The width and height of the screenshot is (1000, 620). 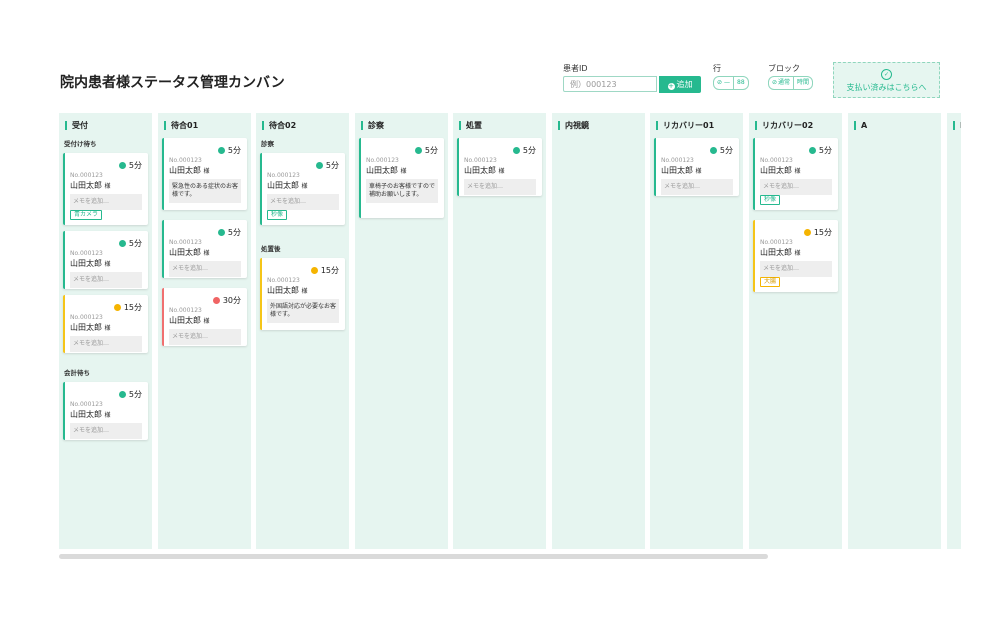 What do you see at coordinates (205, 191) in the screenshot?
I see `memo-field: 緊急性のある症状のお客様です。` at bounding box center [205, 191].